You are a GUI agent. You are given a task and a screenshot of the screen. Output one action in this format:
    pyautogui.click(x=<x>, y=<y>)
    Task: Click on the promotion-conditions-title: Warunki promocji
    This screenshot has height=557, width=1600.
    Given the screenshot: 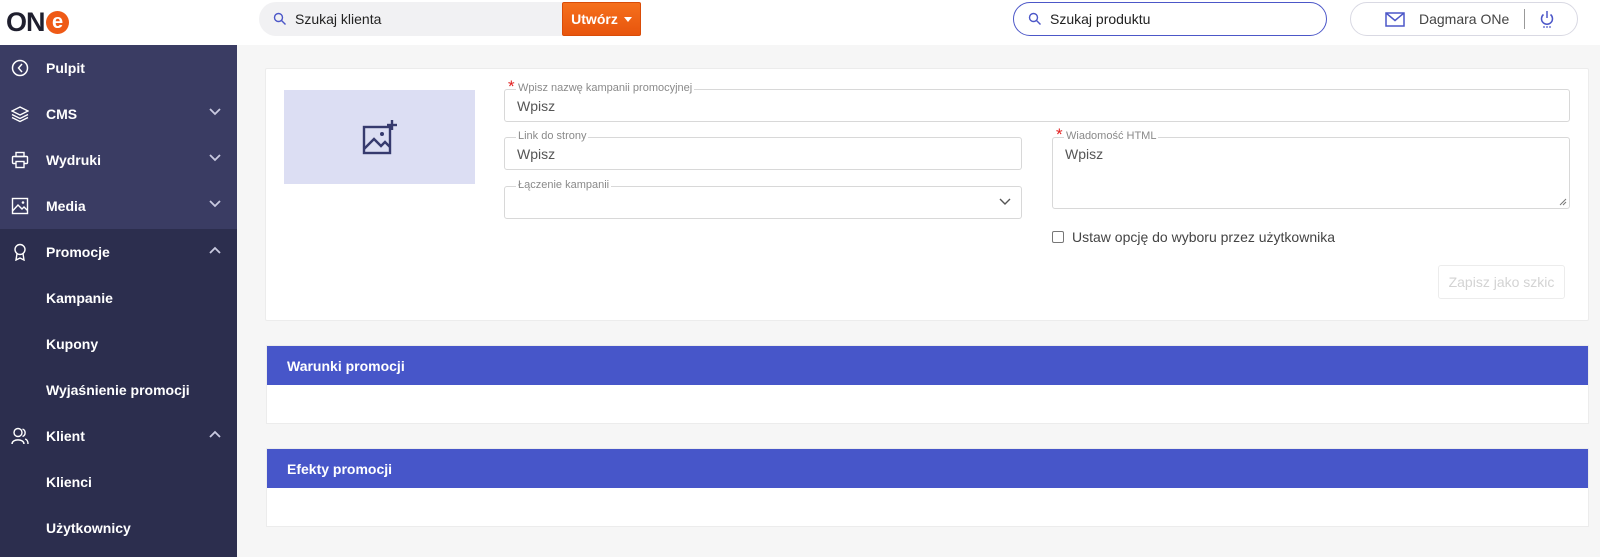 What is the action you would take?
    pyautogui.click(x=346, y=365)
    